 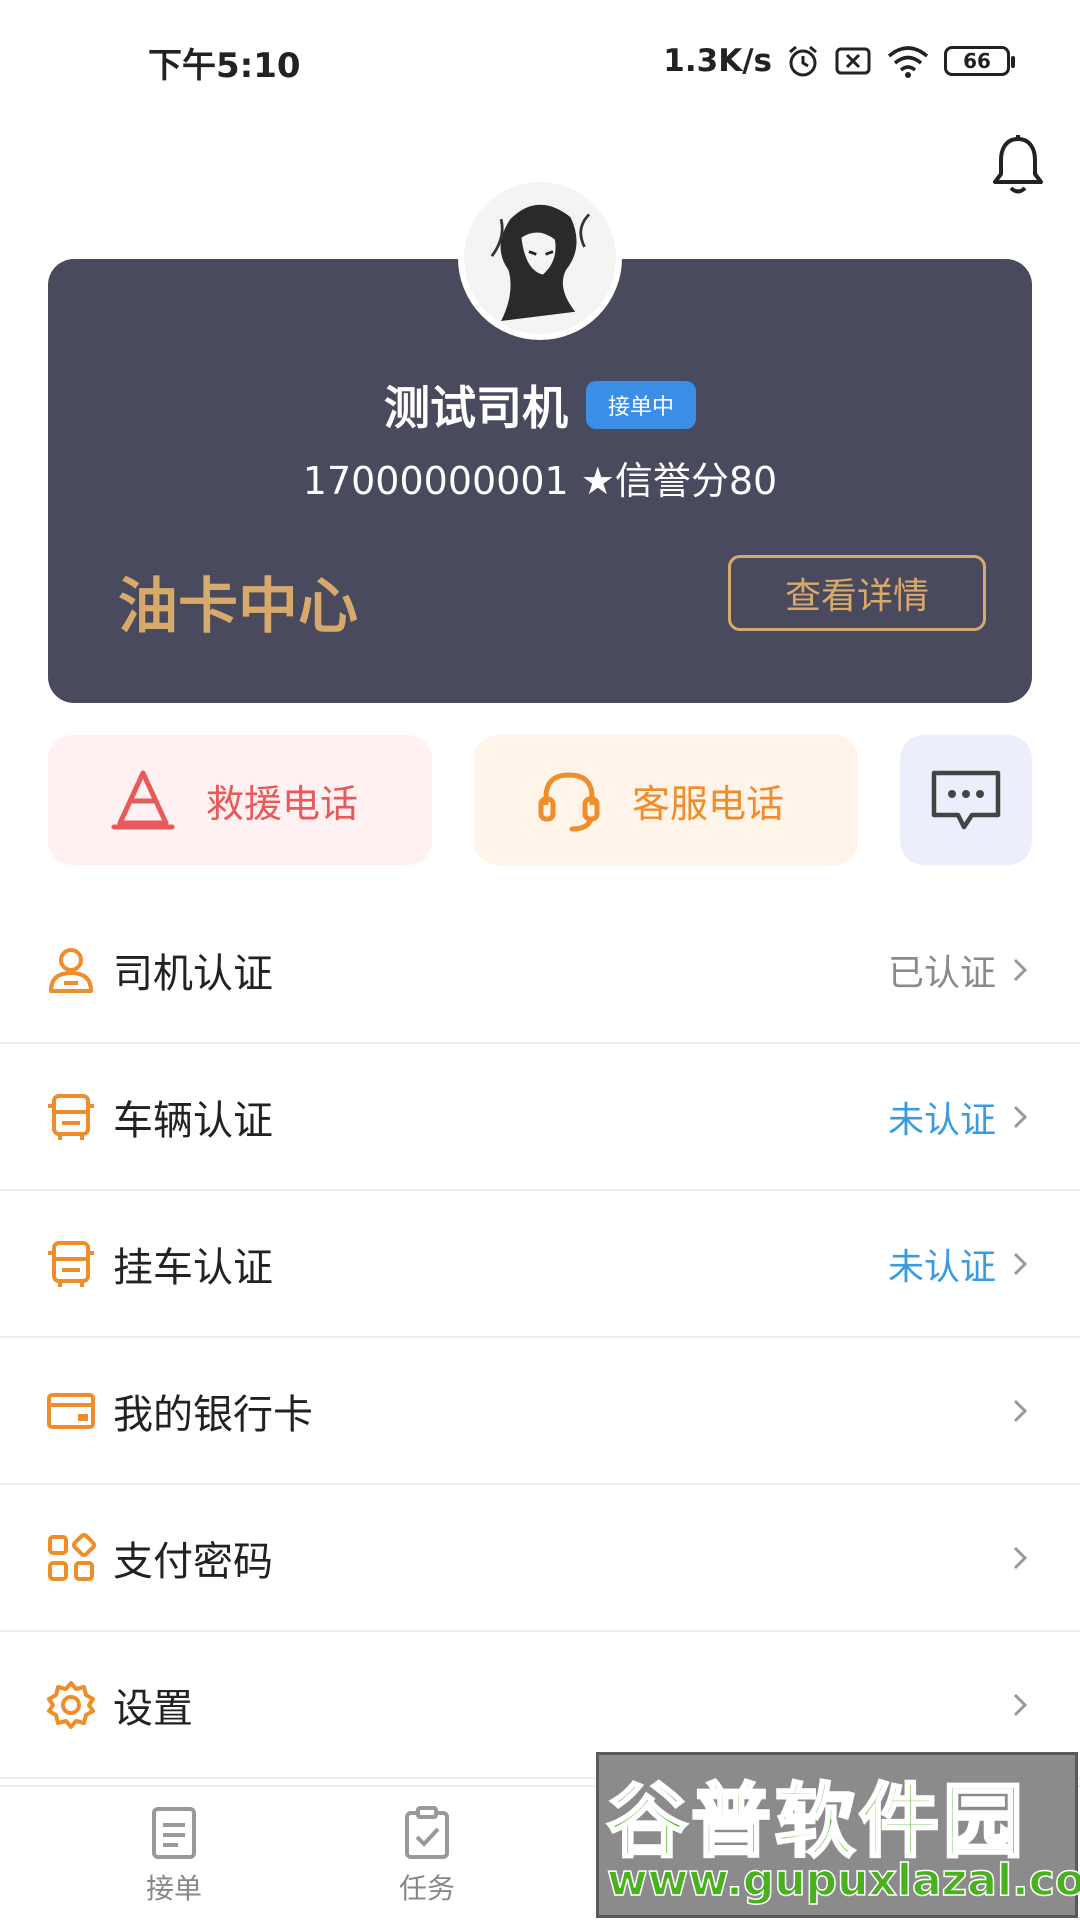 What do you see at coordinates (238, 607) in the screenshot?
I see `oil-card-title: 油卡中心` at bounding box center [238, 607].